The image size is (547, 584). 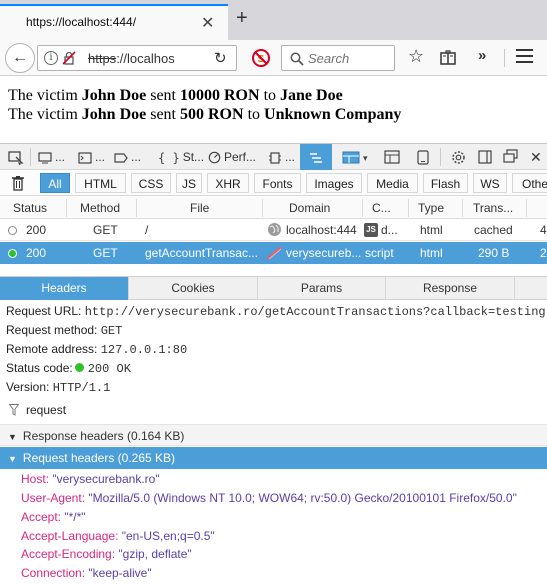 What do you see at coordinates (321, 230) in the screenshot?
I see `cell-domain: localhost:444` at bounding box center [321, 230].